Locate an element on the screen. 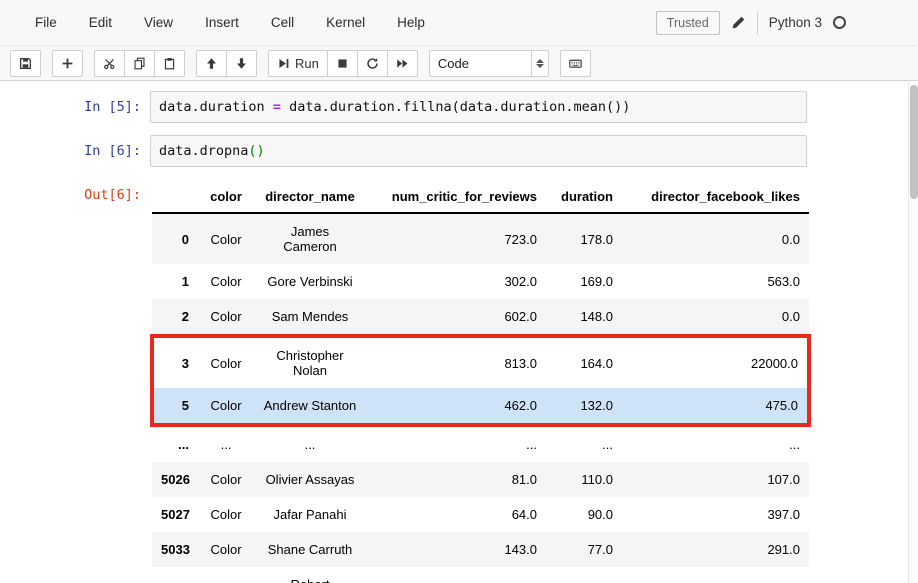 The height and width of the screenshot is (583, 918). vertical-scrollbar is located at coordinates (913, 332).